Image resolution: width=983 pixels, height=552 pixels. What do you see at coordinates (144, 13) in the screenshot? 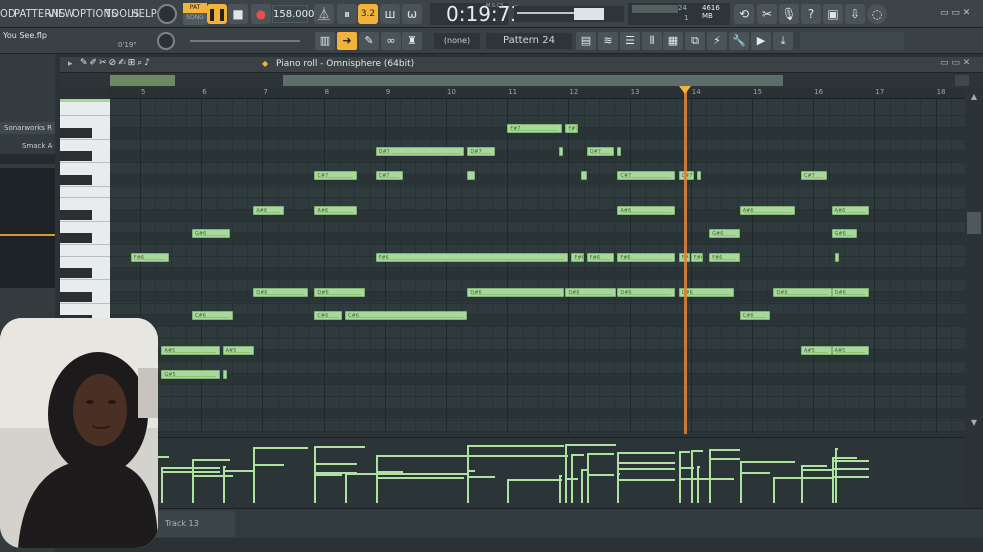
I see `menu-item-help: HELP` at bounding box center [144, 13].